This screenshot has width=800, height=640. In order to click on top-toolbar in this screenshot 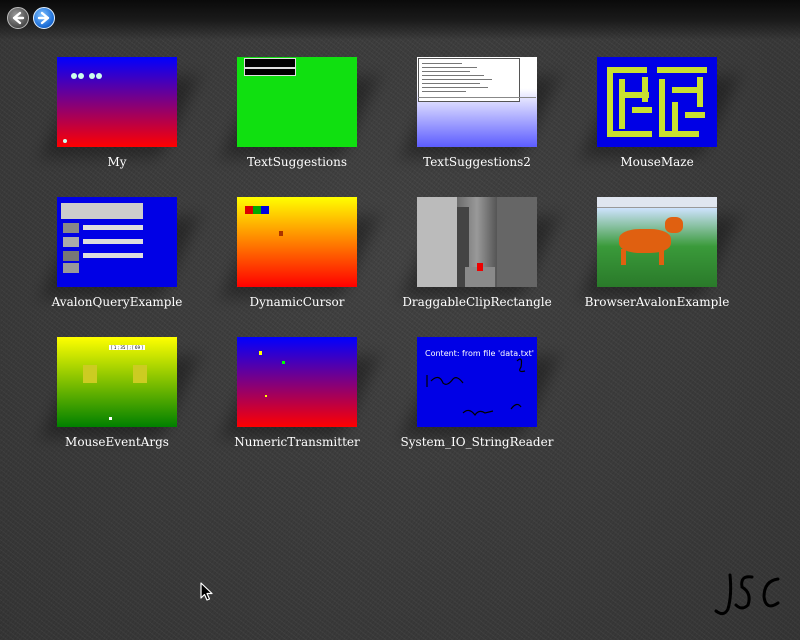, I will do `click(400, 20)`.